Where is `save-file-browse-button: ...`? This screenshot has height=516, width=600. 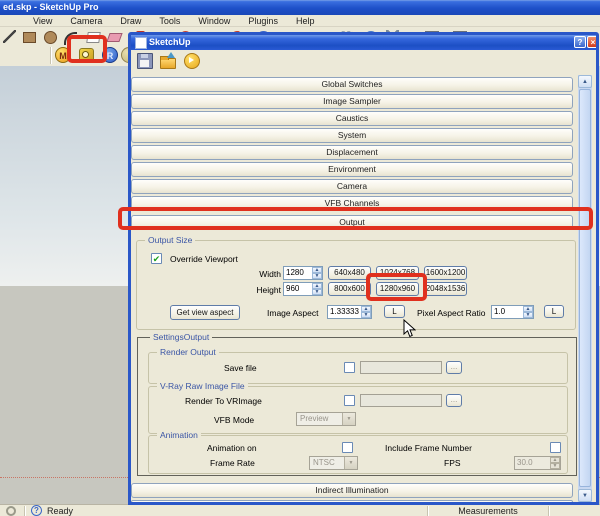
save-file-browse-button: ... is located at coordinates (454, 367).